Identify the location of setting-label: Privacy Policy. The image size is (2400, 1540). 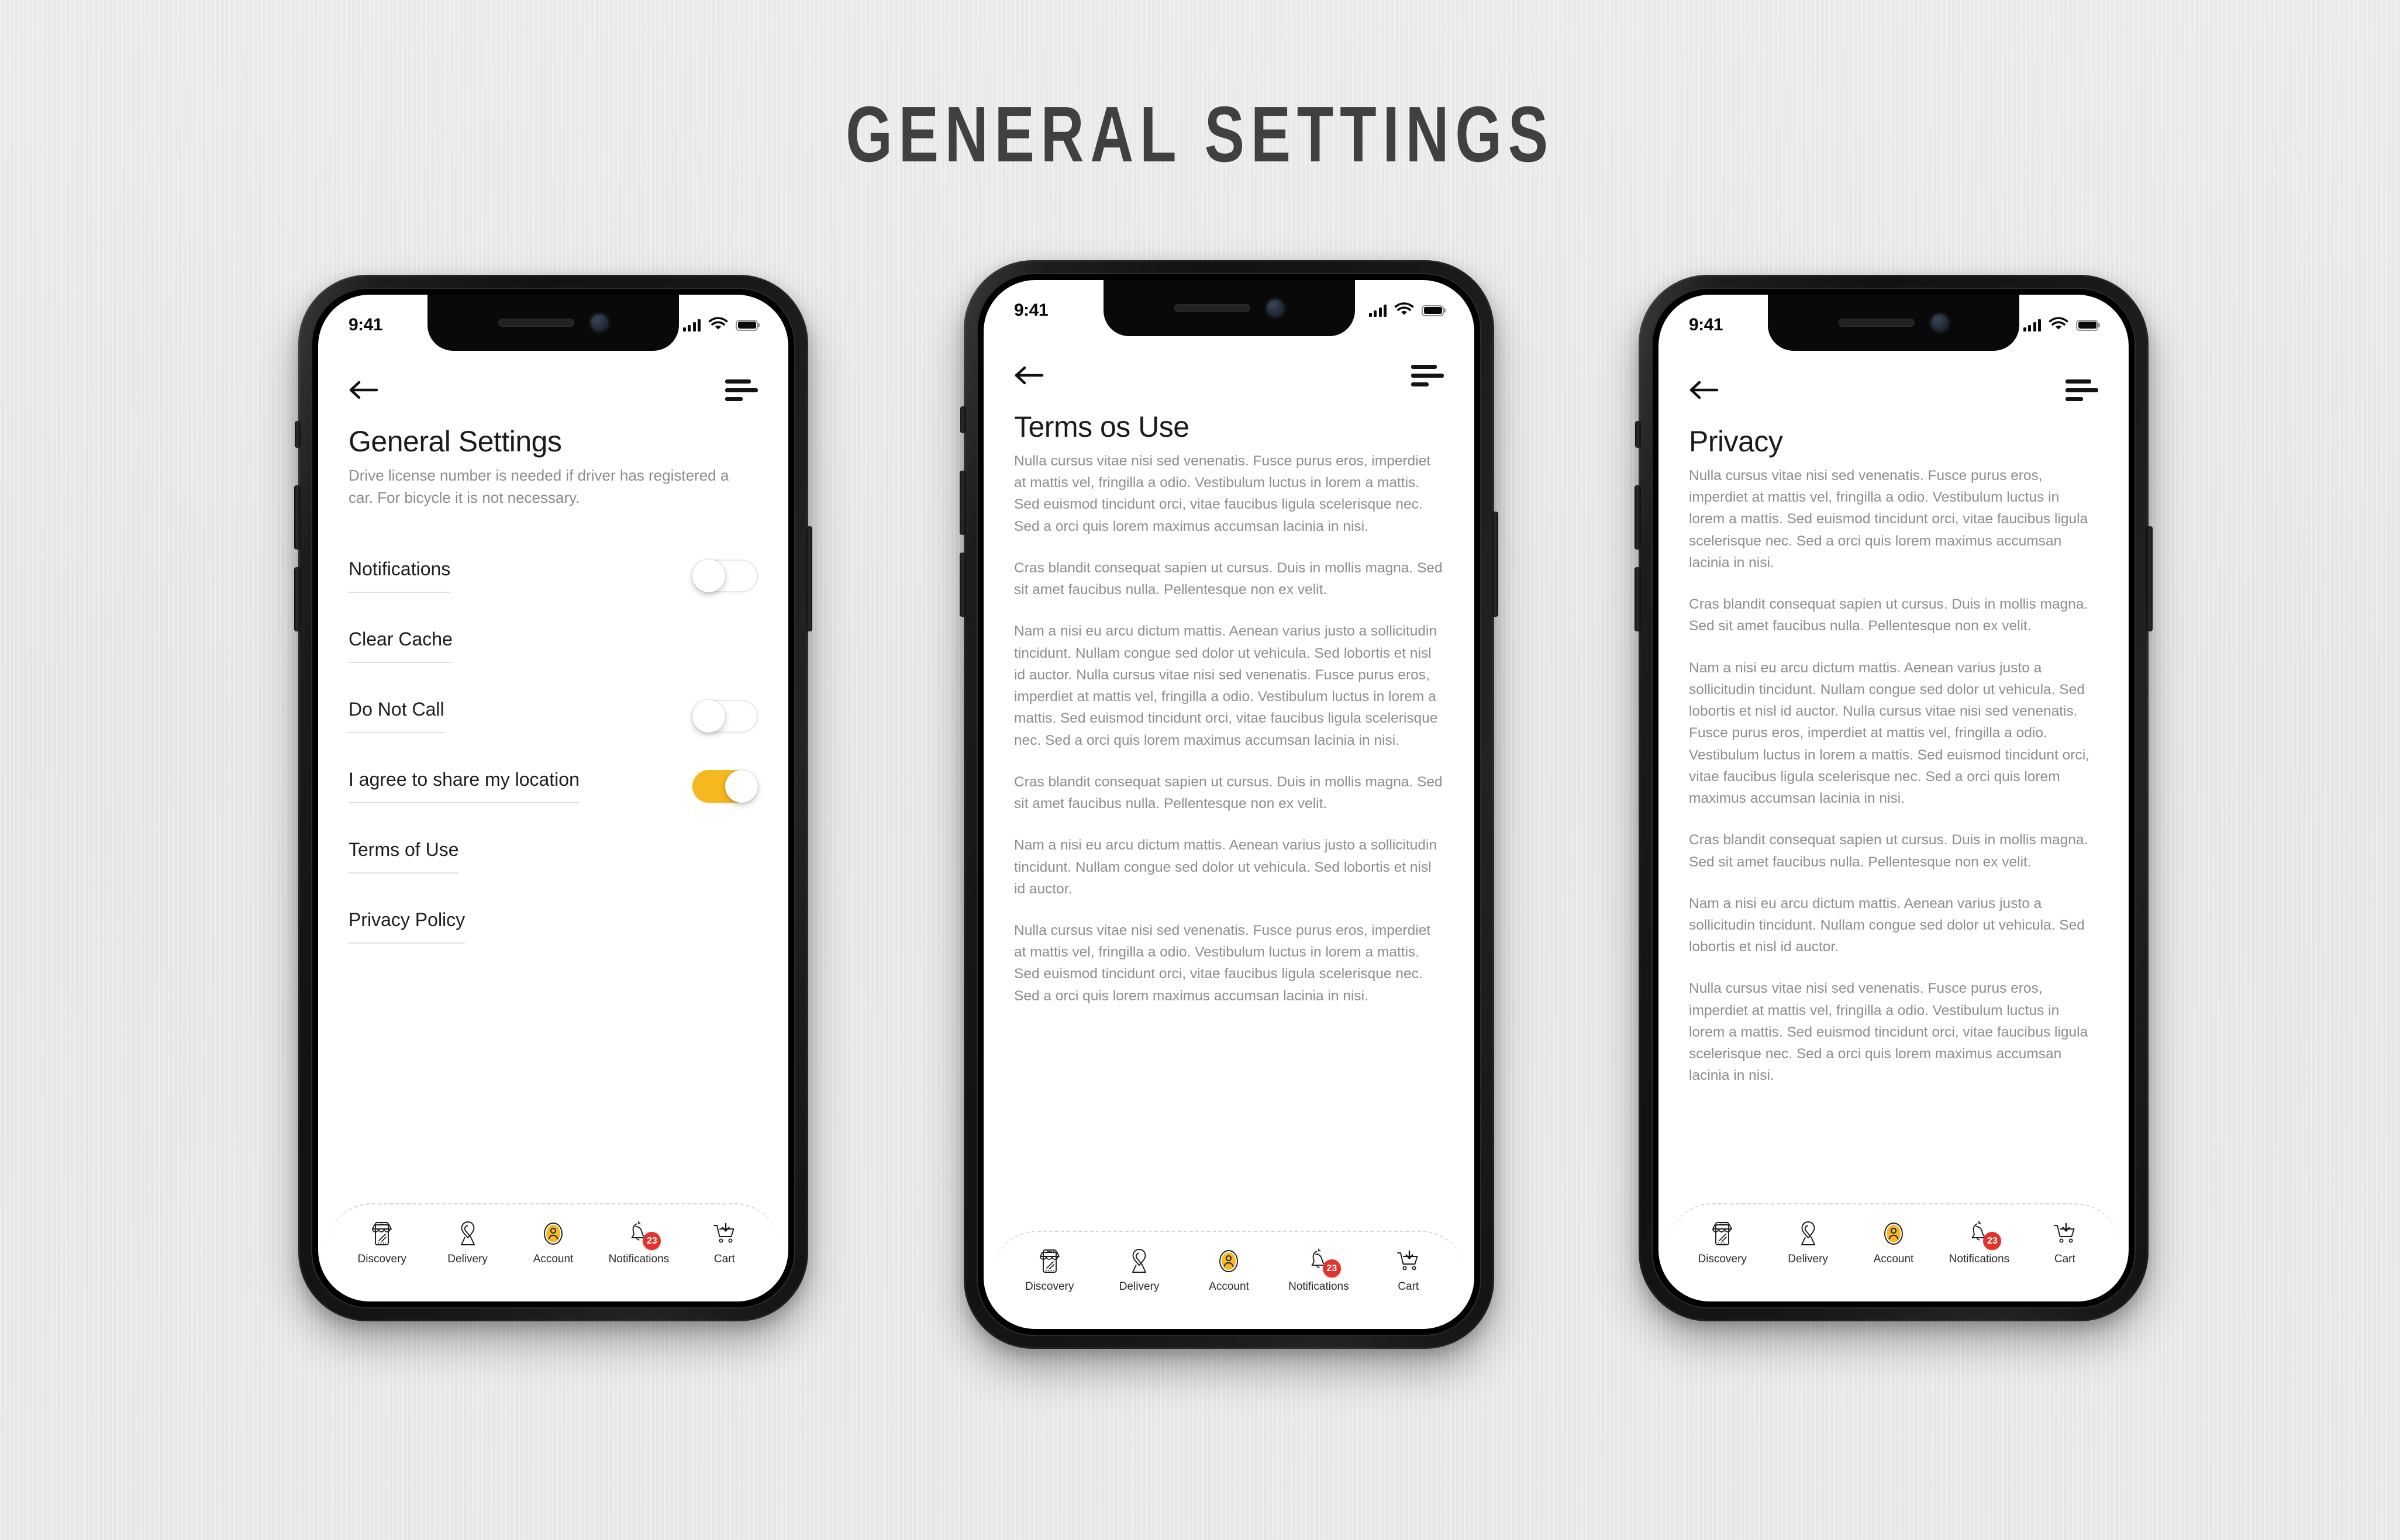
(407, 927).